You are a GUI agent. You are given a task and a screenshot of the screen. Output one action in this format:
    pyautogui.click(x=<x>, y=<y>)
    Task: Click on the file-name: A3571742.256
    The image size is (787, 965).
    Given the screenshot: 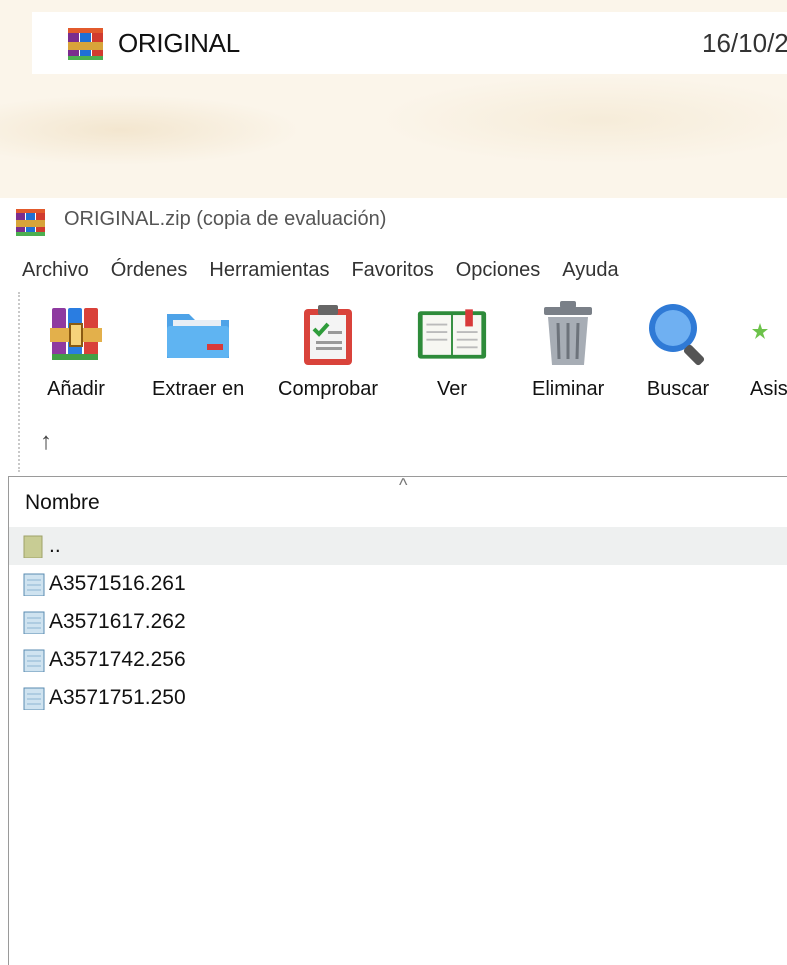 What is the action you would take?
    pyautogui.click(x=117, y=659)
    